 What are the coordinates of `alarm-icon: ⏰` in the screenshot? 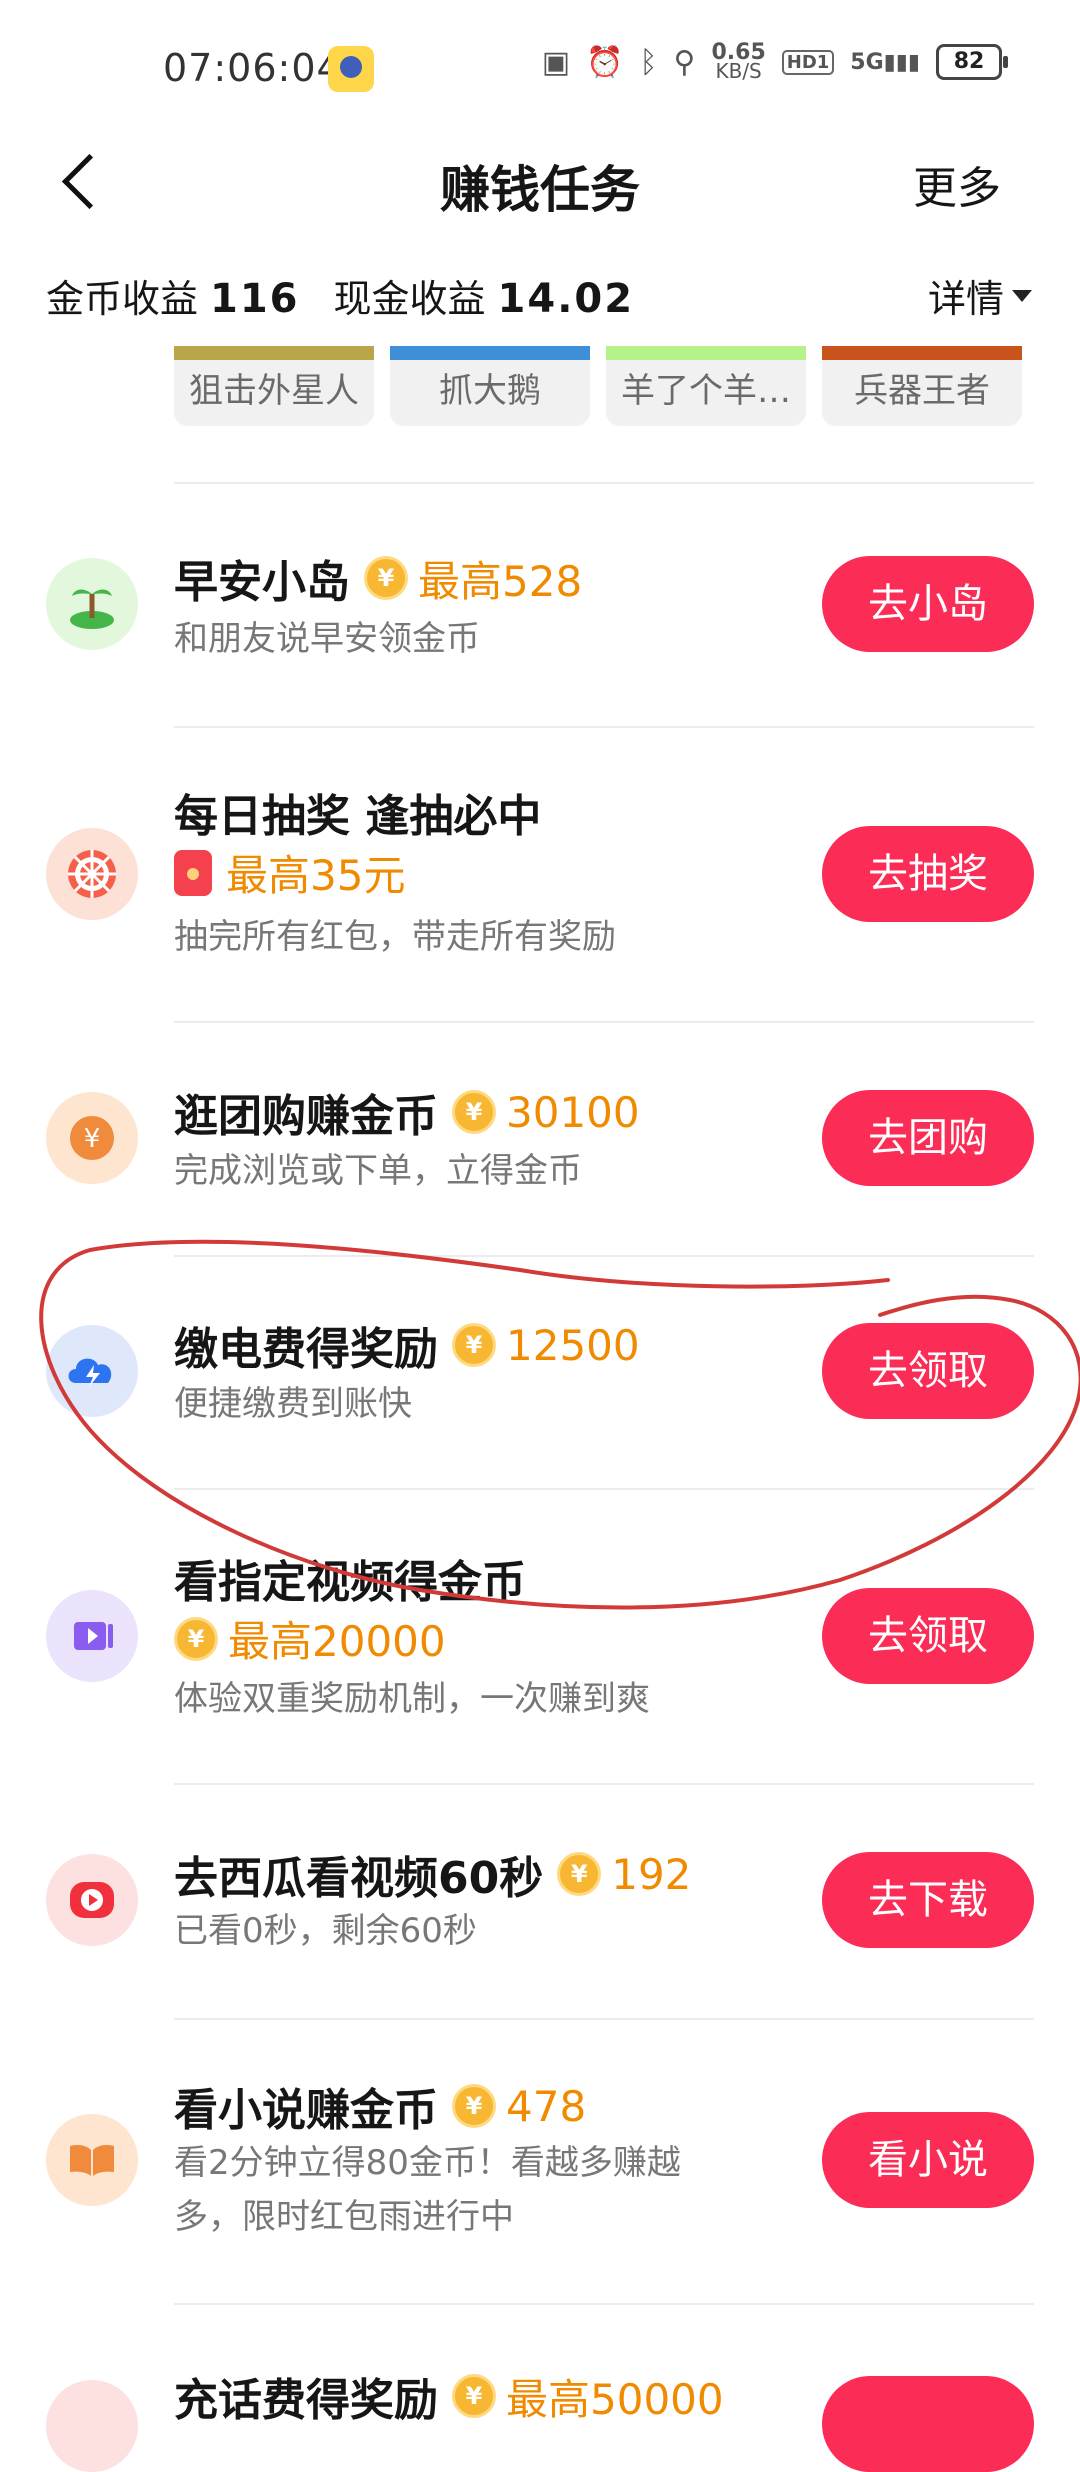 It's located at (605, 62).